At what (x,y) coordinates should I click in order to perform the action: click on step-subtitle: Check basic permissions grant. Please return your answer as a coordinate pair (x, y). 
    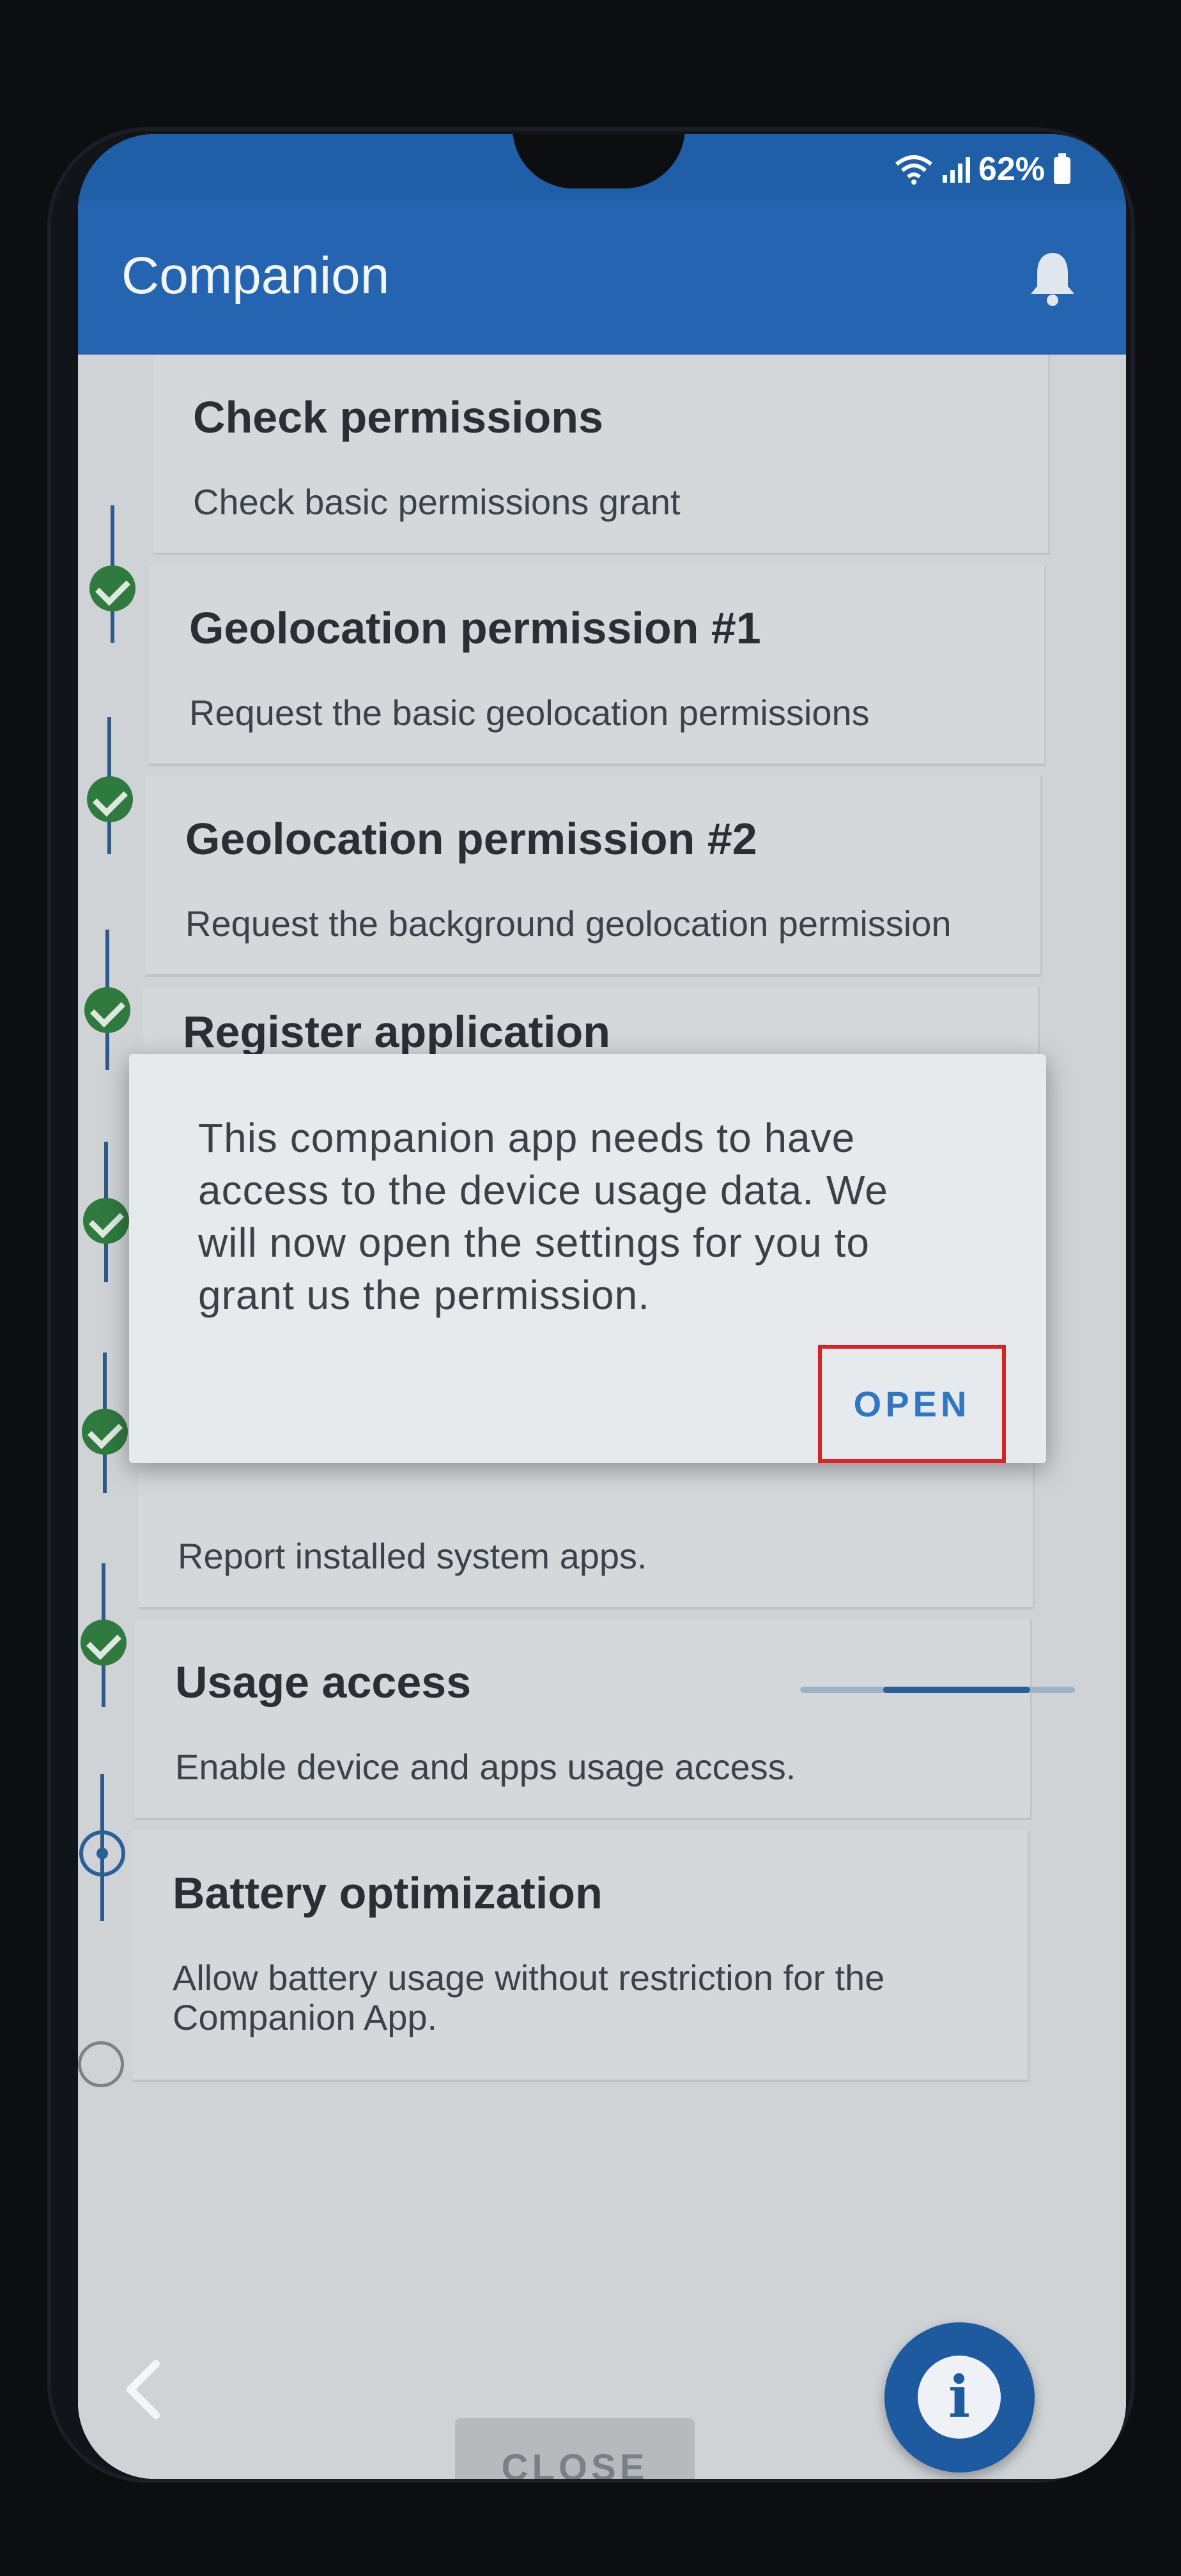
    Looking at the image, I should click on (437, 502).